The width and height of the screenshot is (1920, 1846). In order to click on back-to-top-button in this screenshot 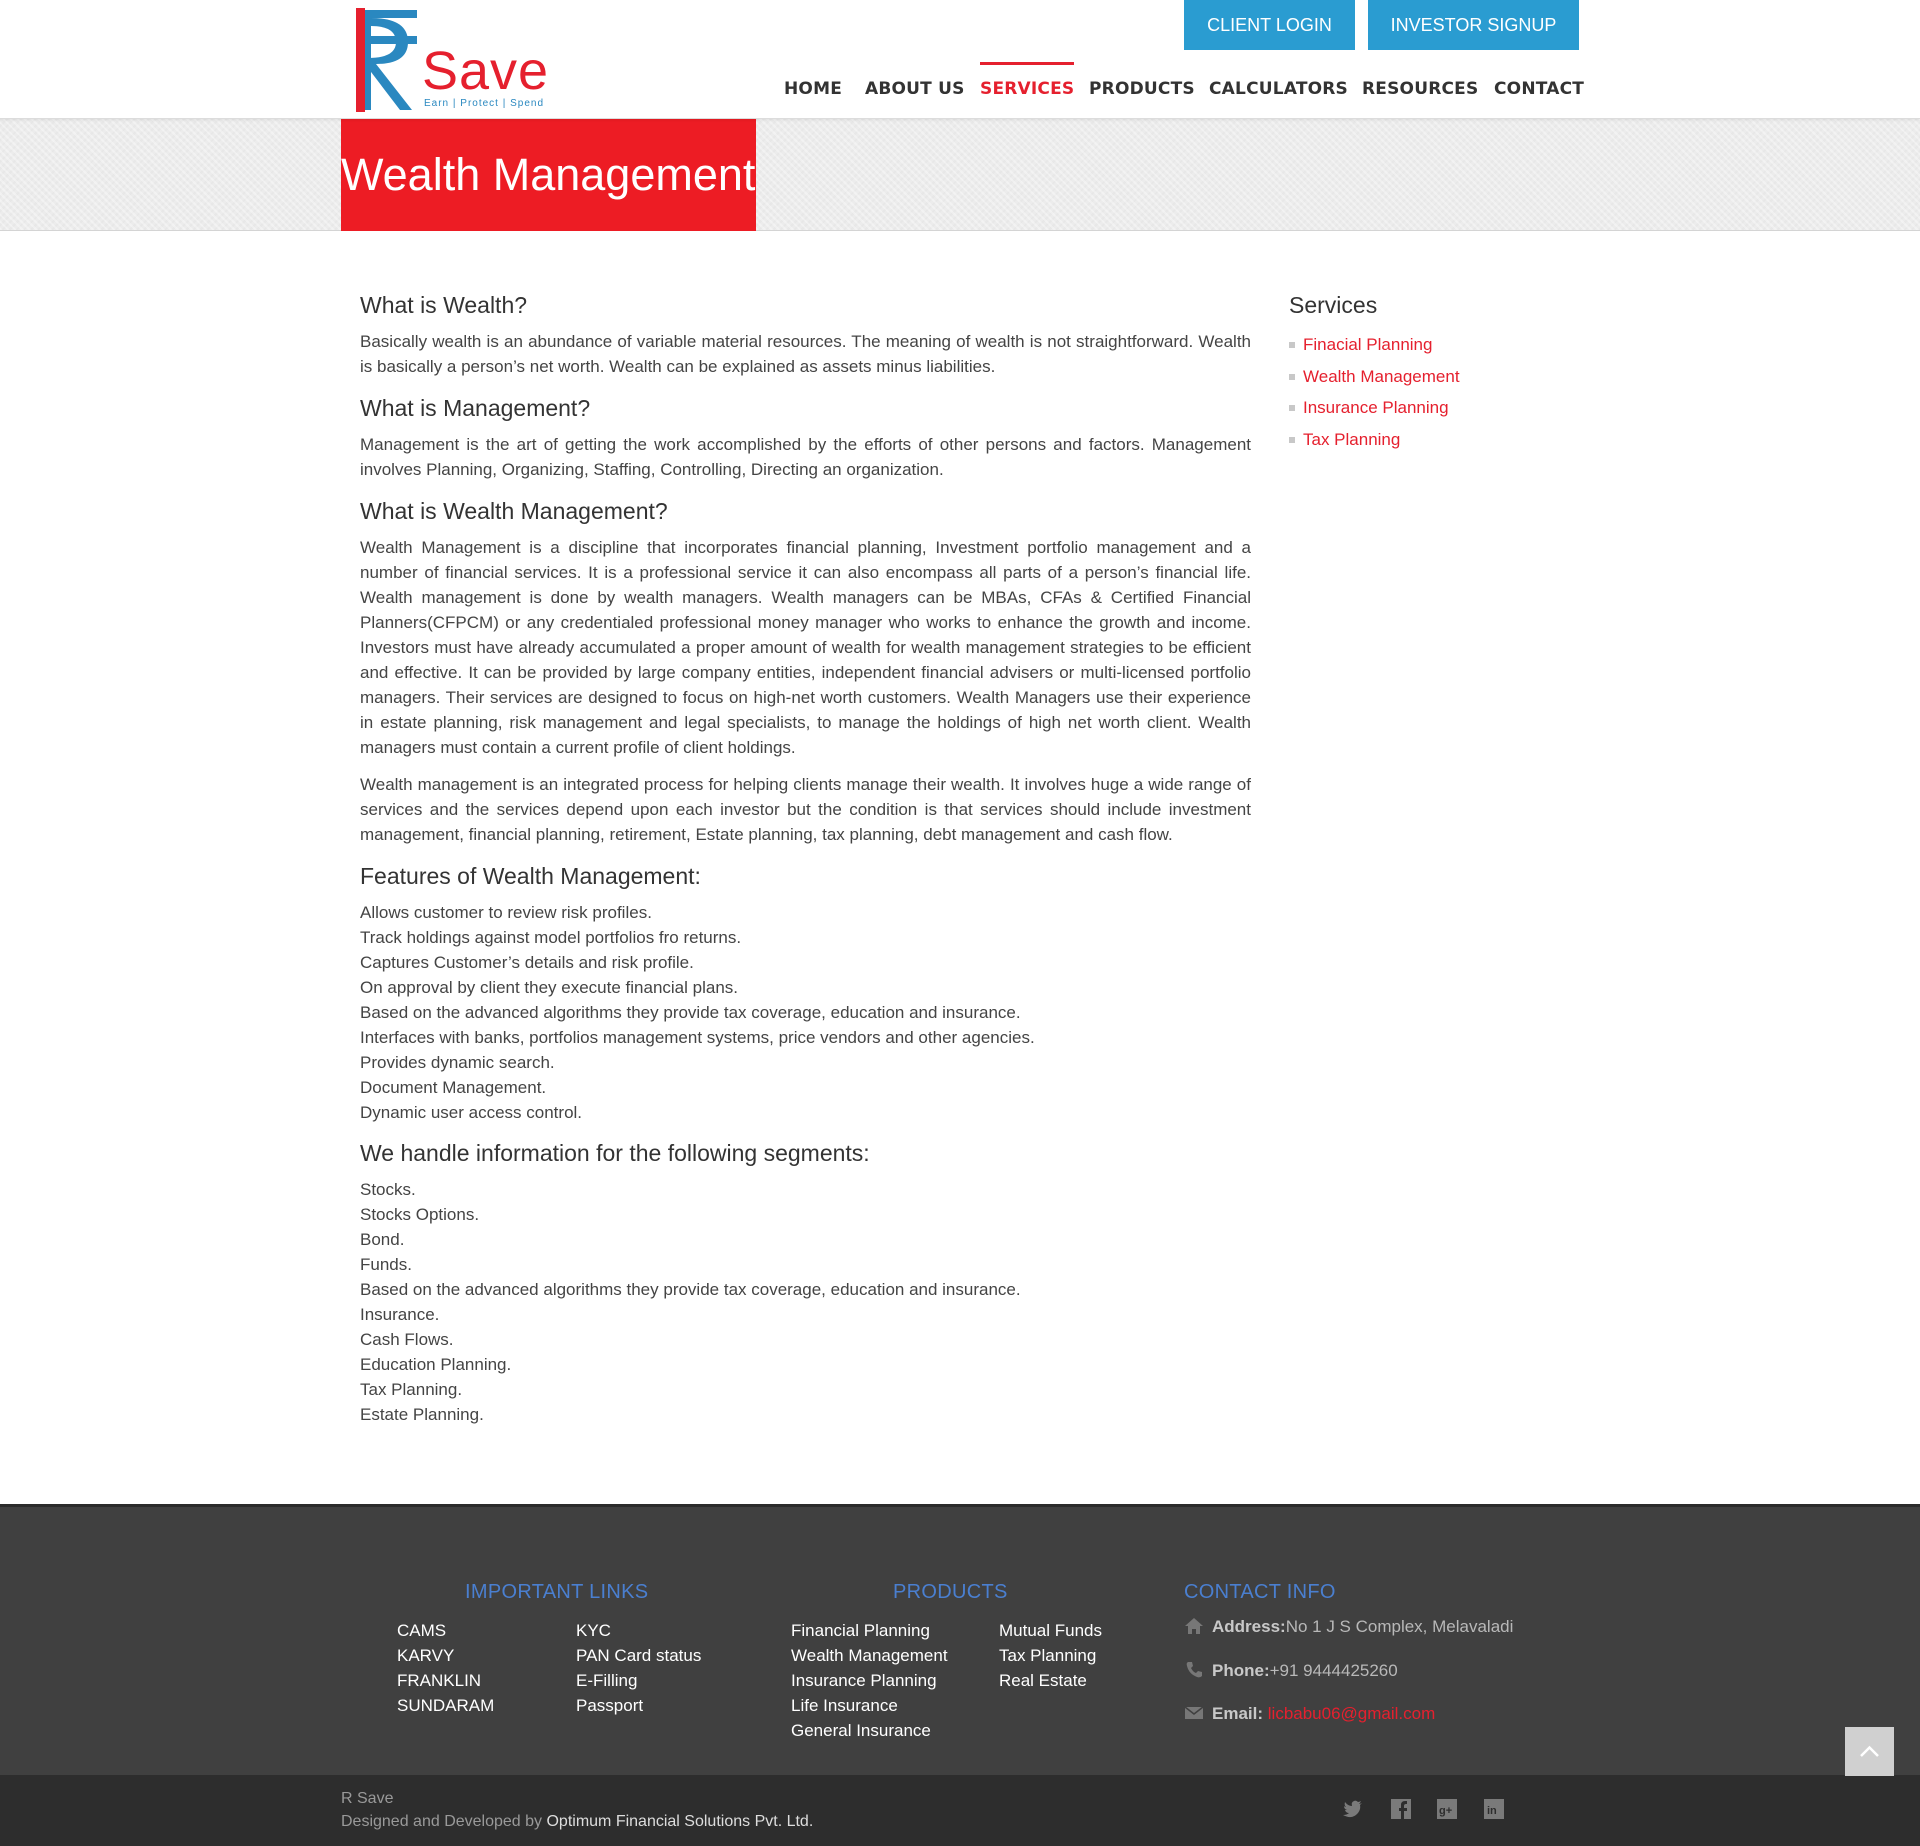, I will do `click(1869, 1751)`.